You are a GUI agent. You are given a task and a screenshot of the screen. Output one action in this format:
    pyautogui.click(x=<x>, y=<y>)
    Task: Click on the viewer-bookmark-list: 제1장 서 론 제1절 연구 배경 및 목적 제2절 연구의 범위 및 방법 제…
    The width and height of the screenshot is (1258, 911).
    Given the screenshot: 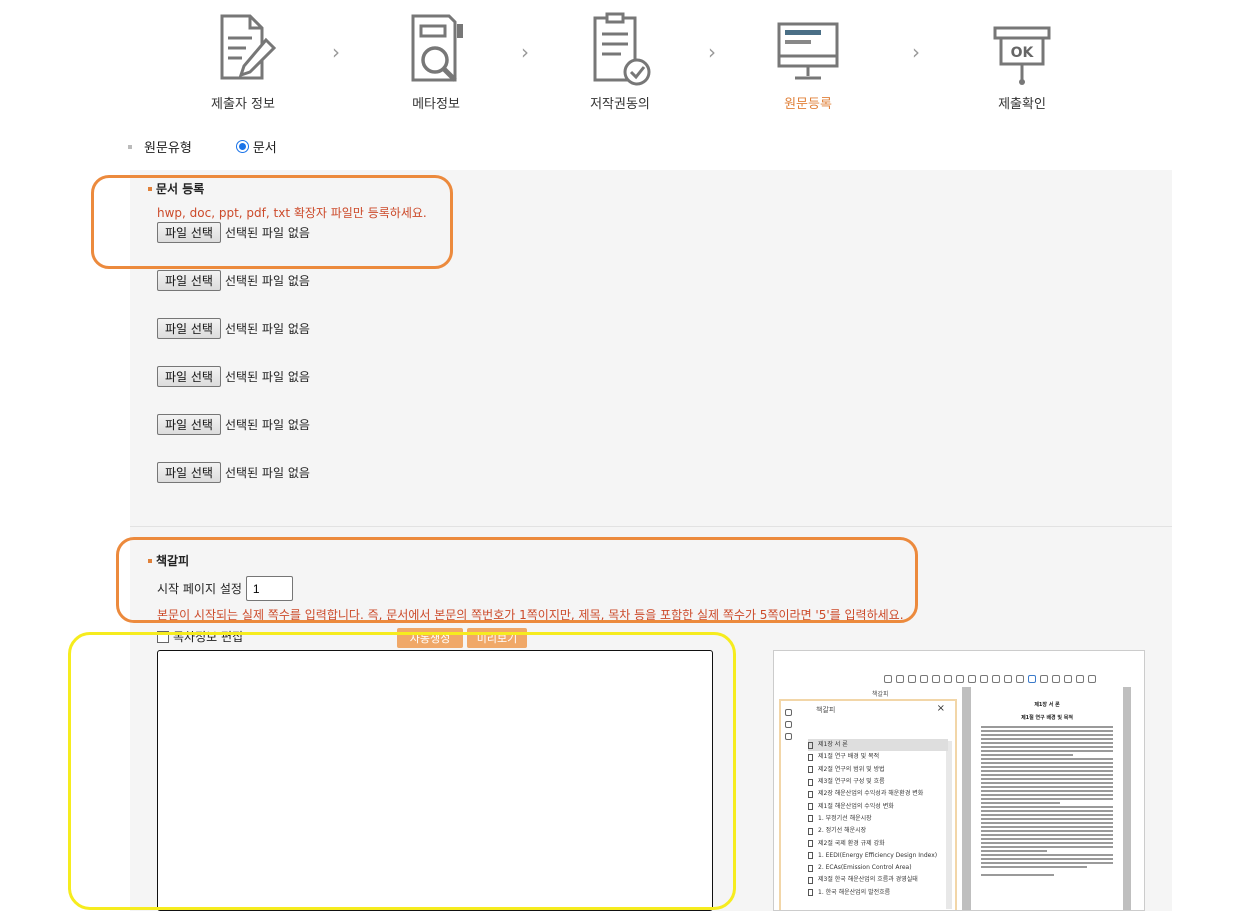 What is the action you would take?
    pyautogui.click(x=878, y=819)
    